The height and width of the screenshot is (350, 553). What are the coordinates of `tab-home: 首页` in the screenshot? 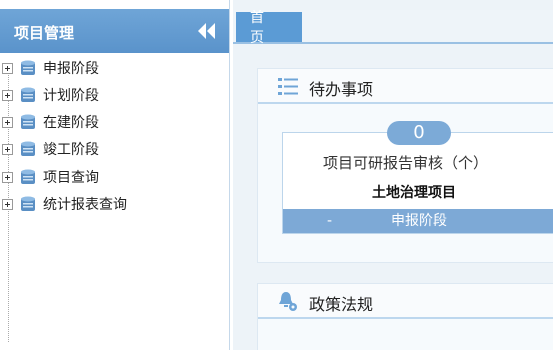 It's located at (269, 28).